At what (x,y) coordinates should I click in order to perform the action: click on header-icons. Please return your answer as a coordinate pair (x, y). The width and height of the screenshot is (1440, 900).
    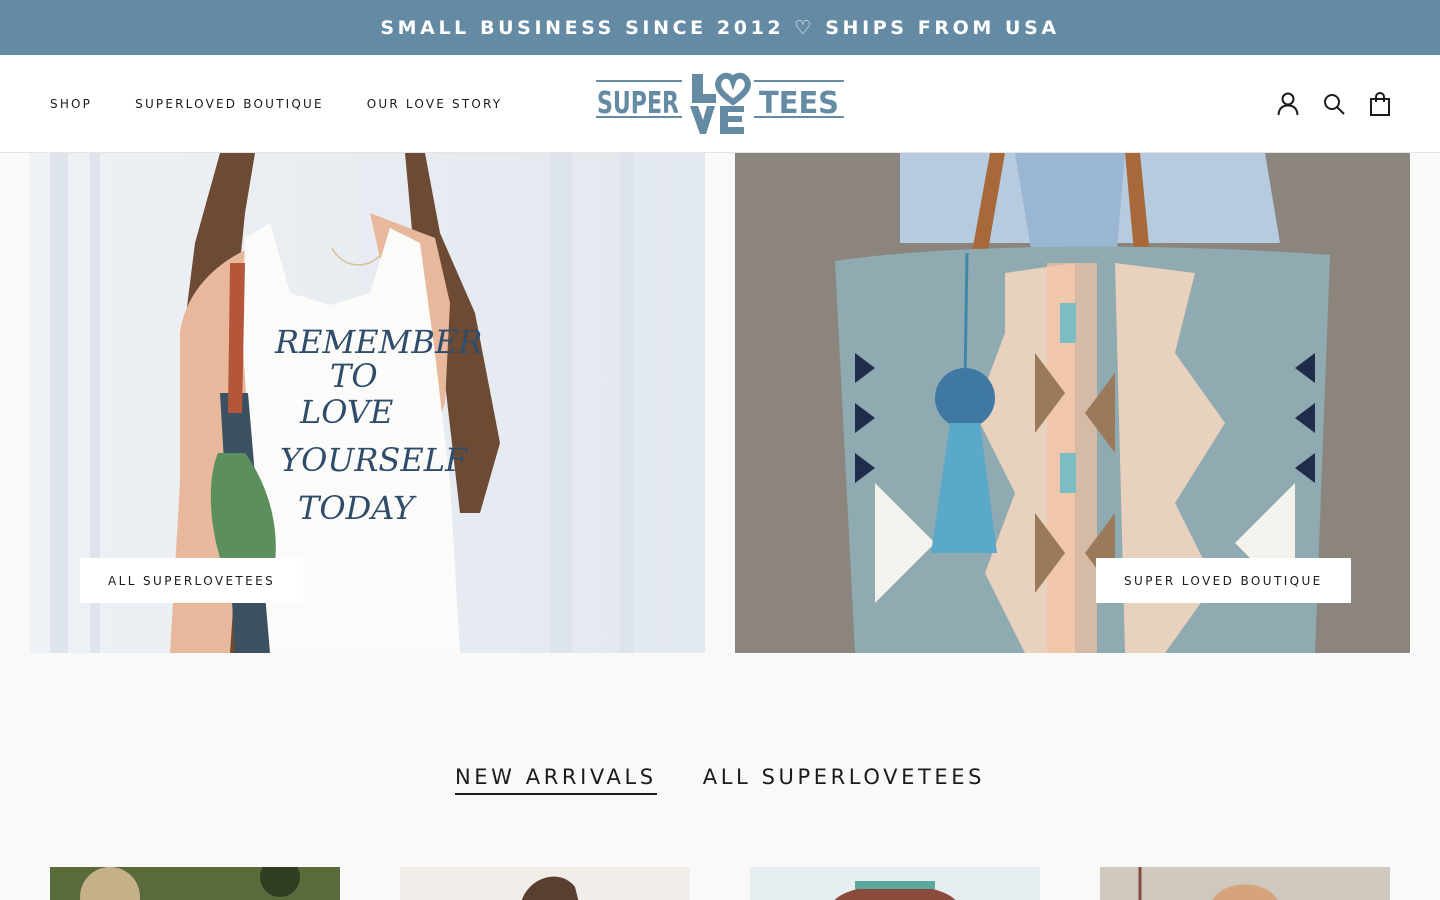
    Looking at the image, I should click on (1334, 104).